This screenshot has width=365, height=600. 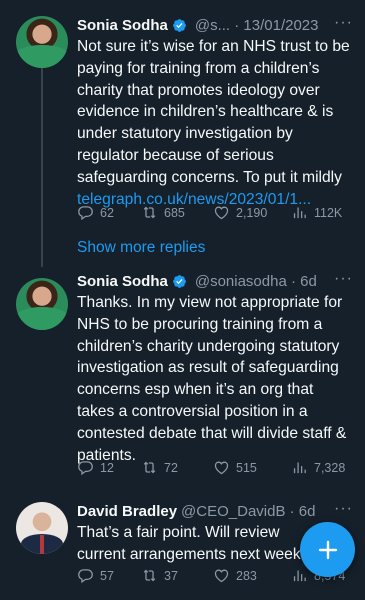 I want to click on retweet-count: 72, so click(x=171, y=467).